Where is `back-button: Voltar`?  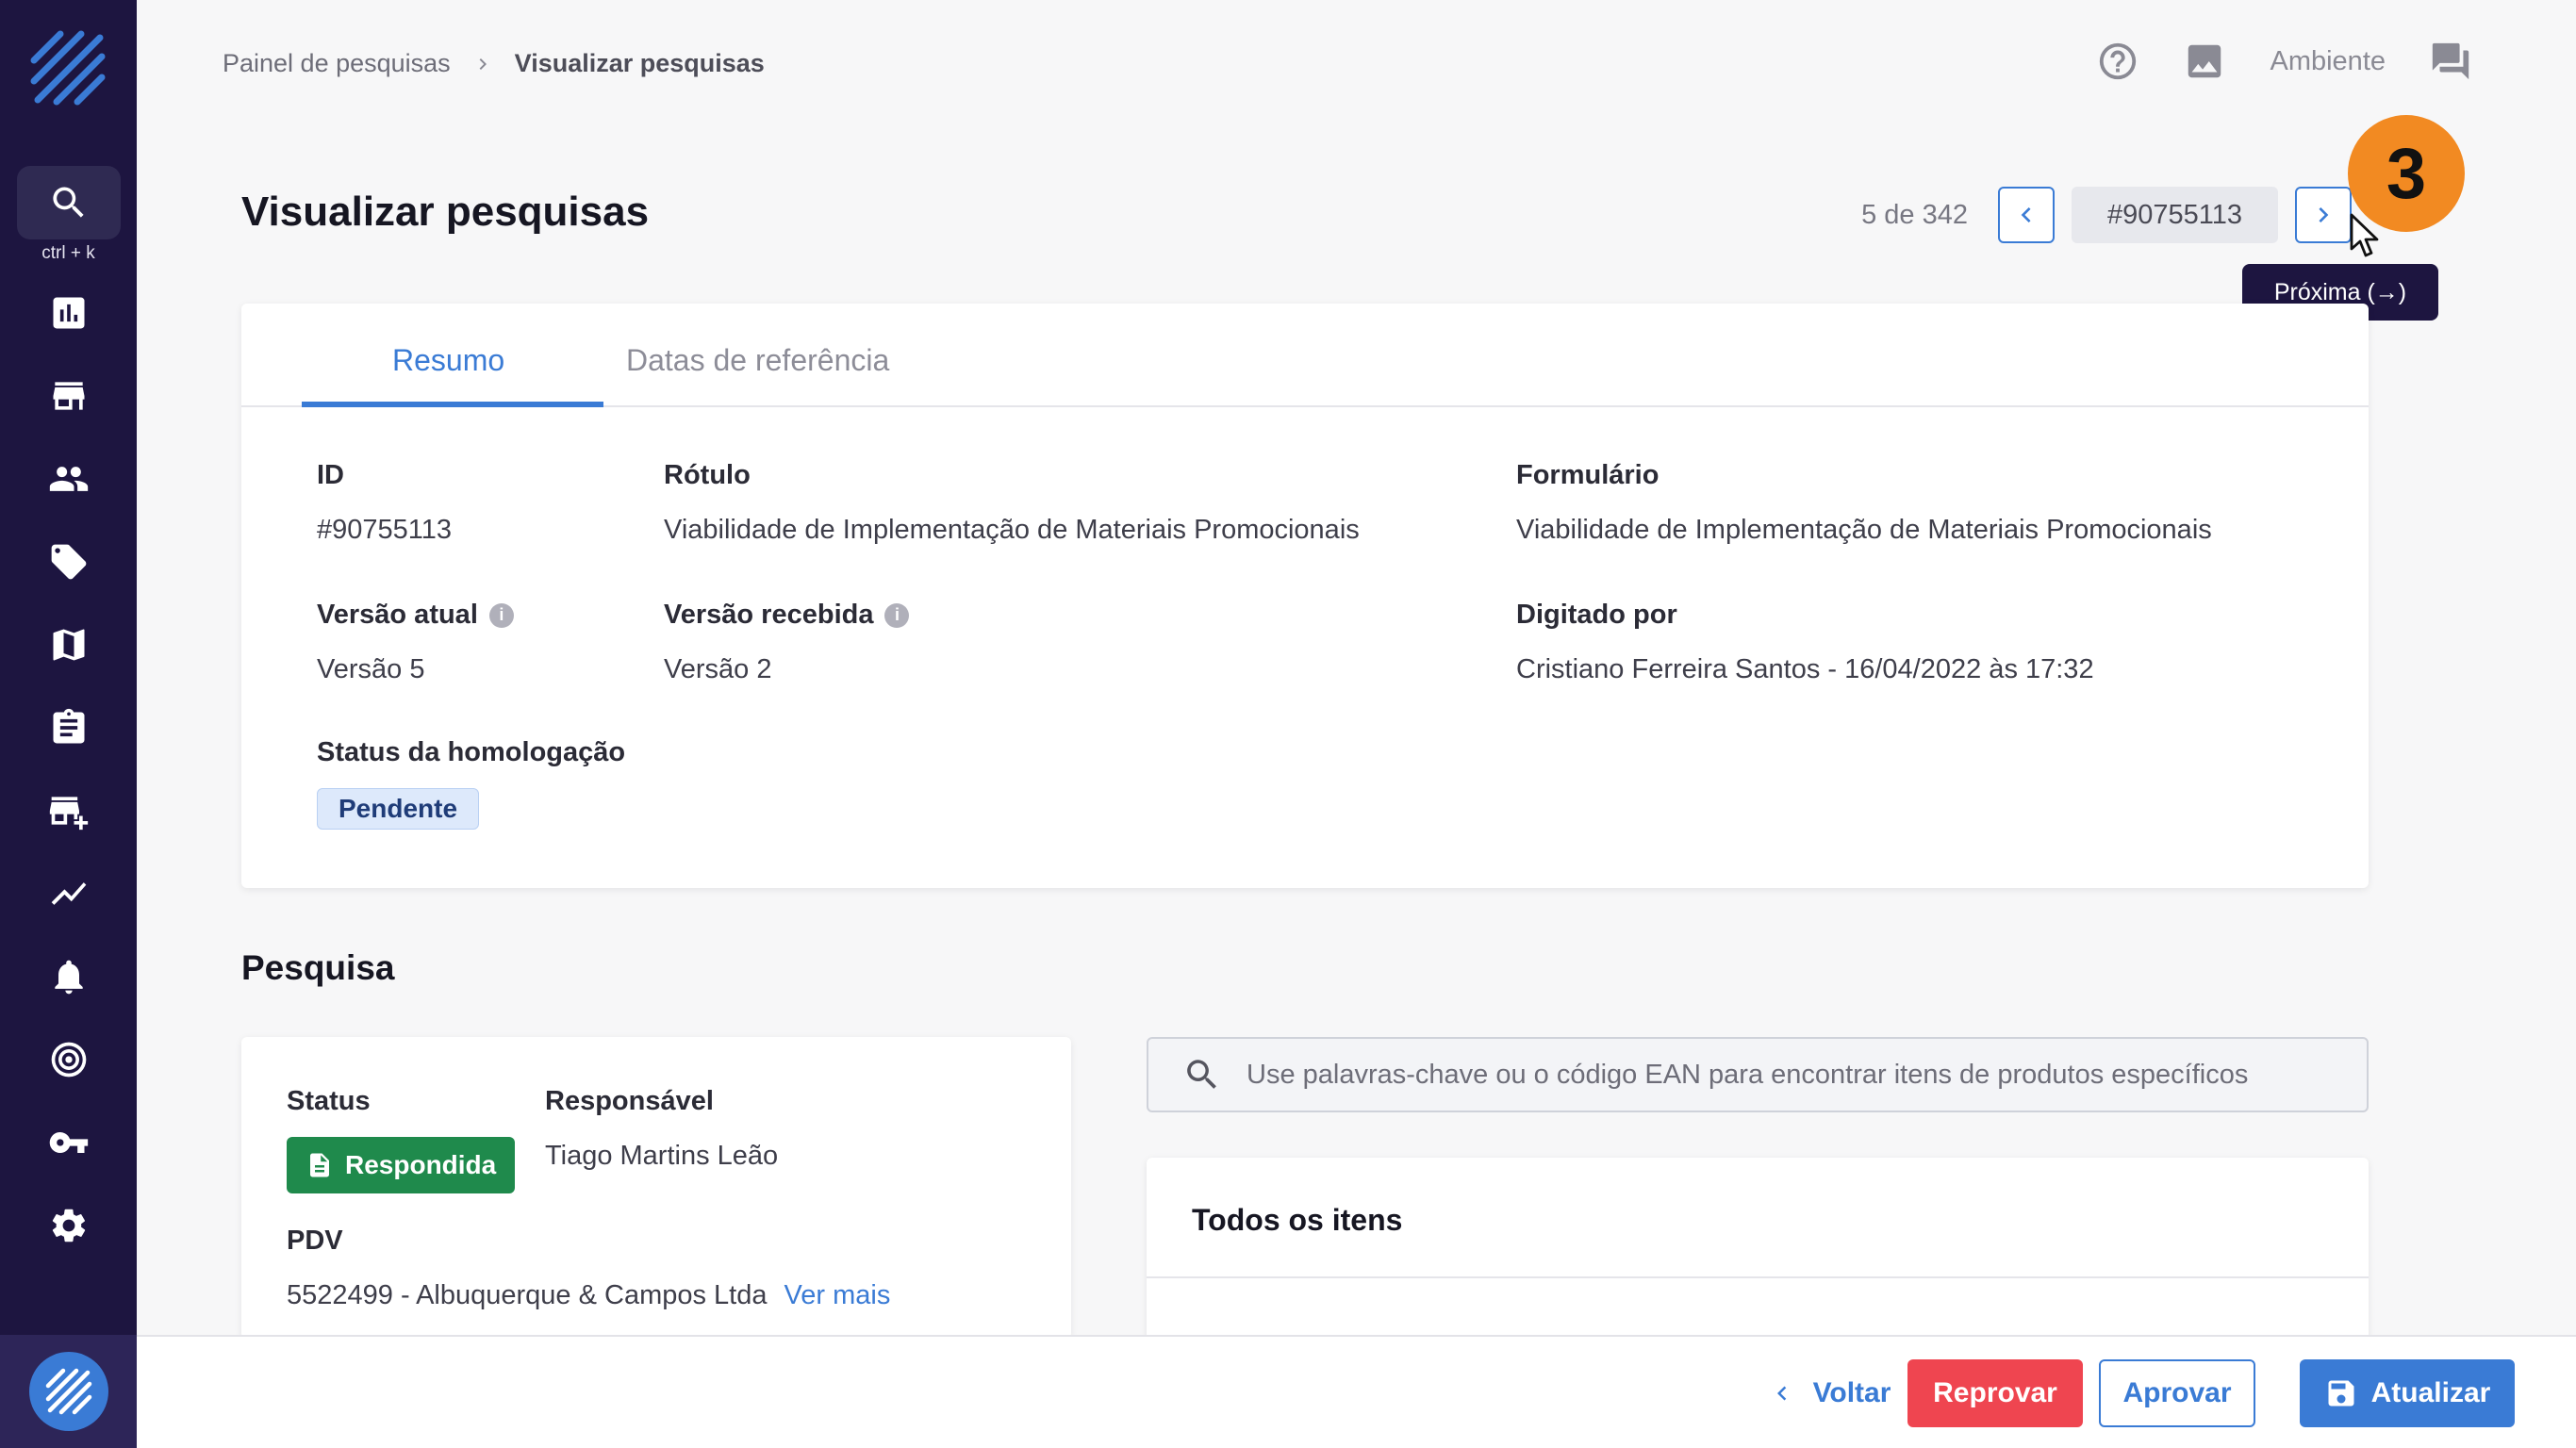 back-button: Voltar is located at coordinates (1829, 1393).